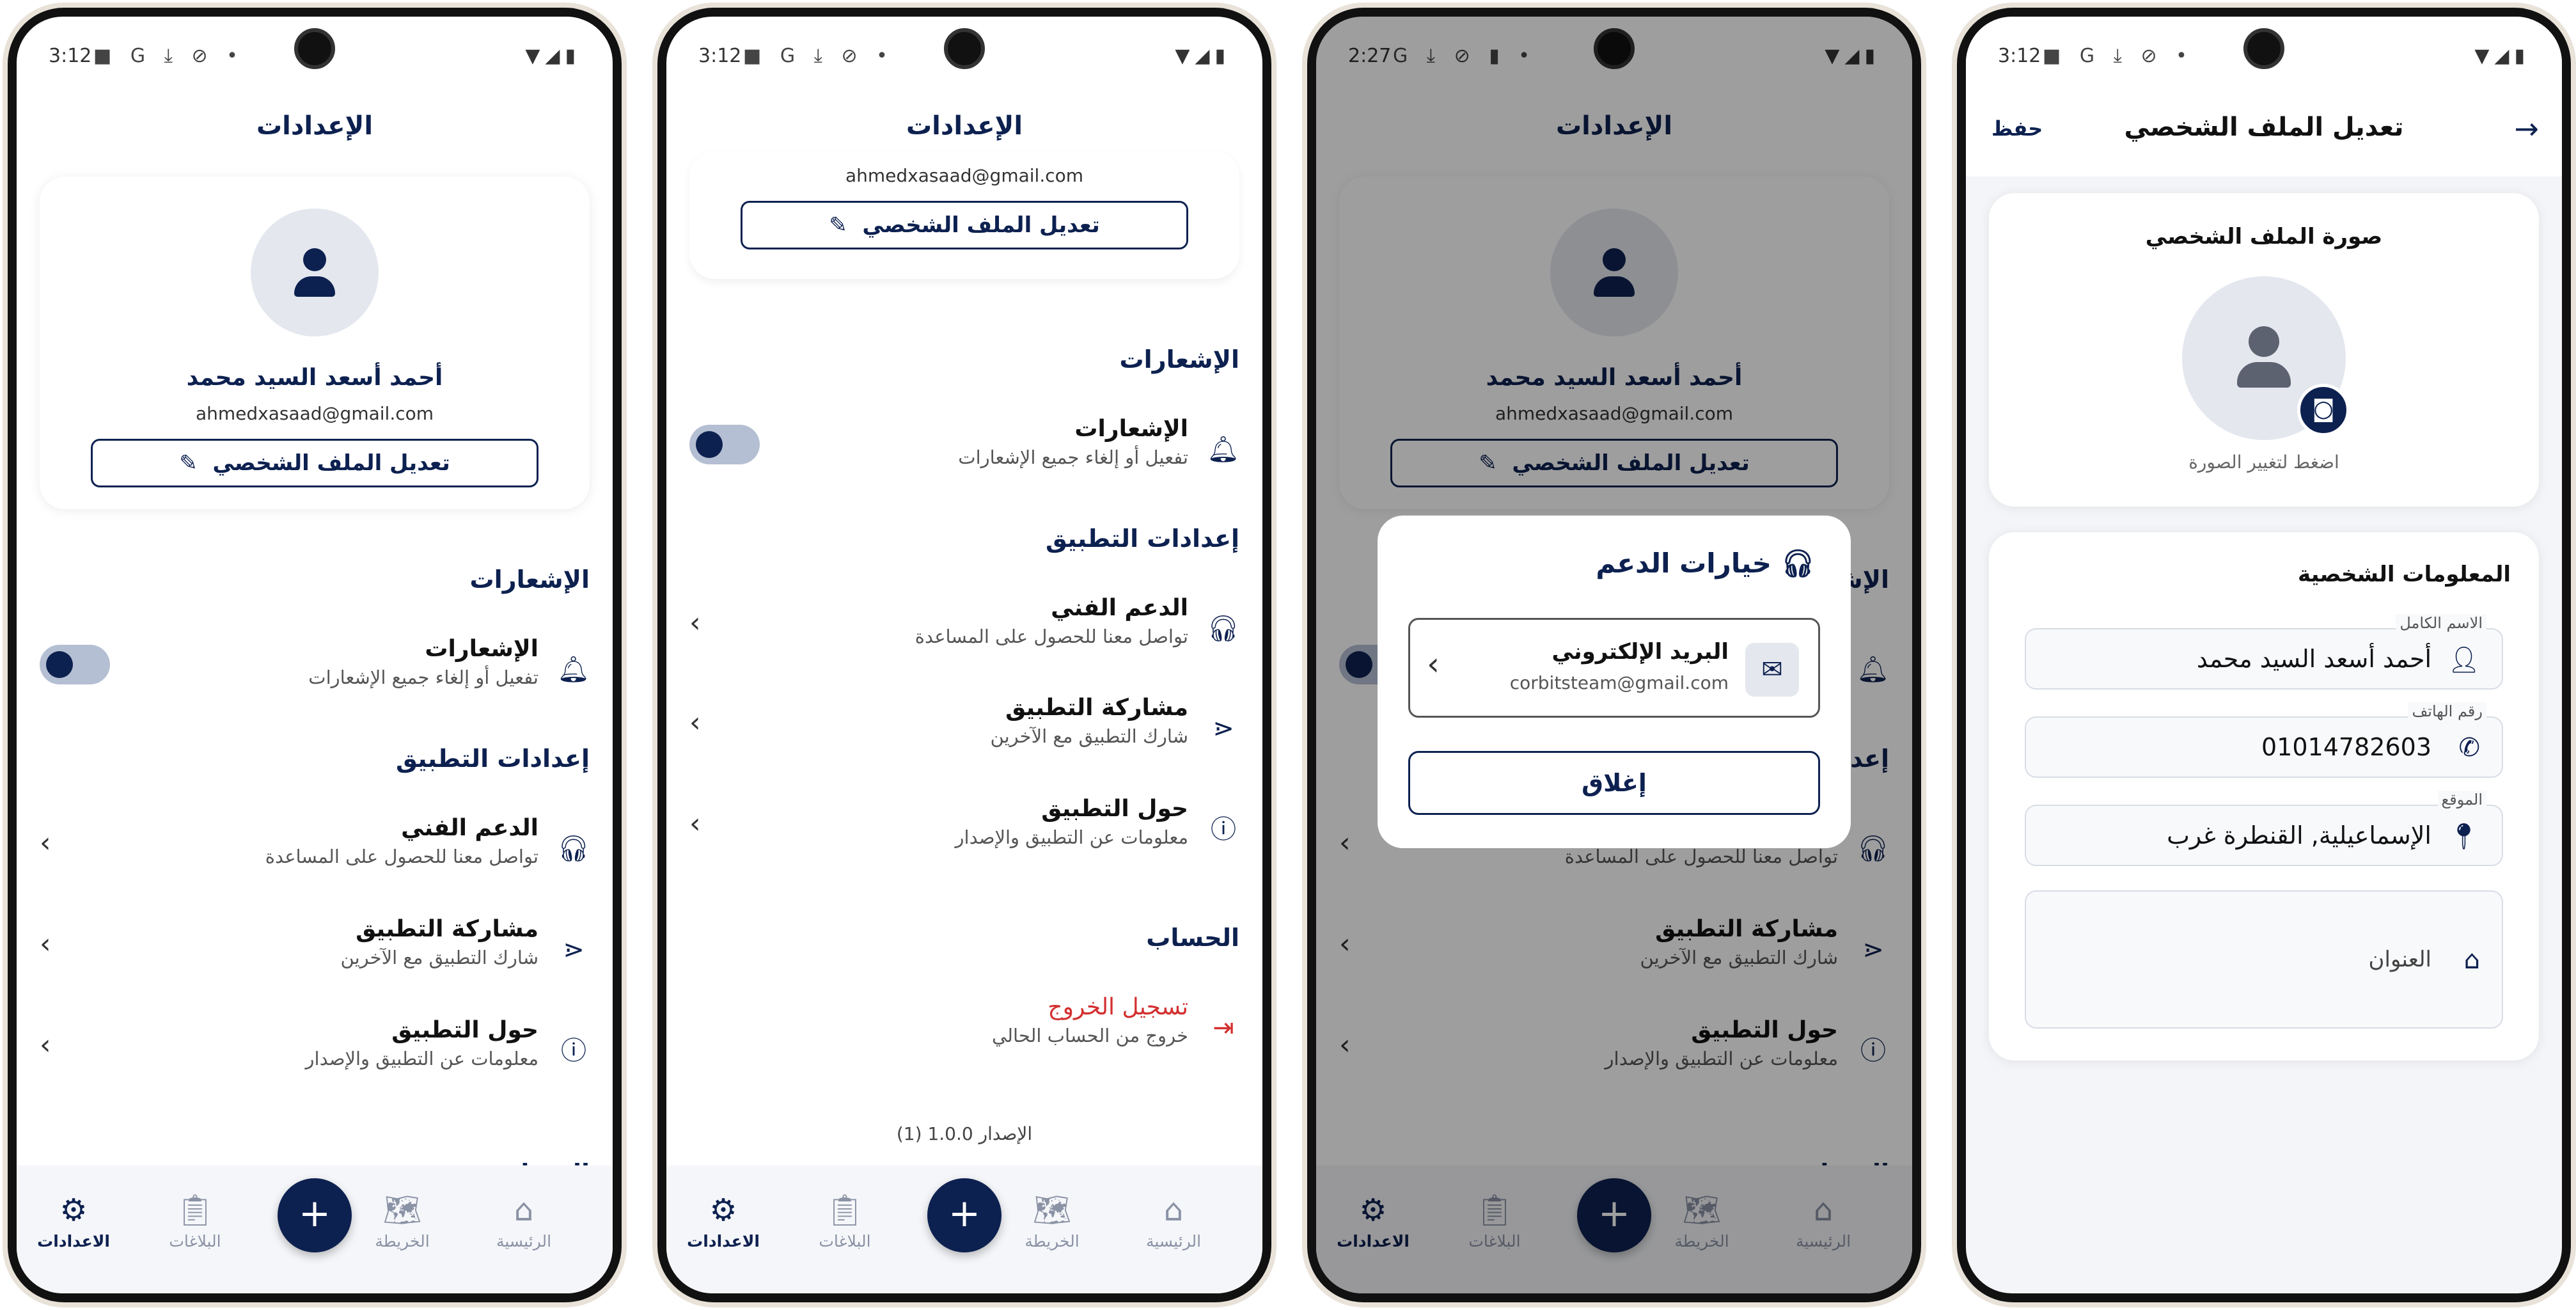  I want to click on app-bar: → تعديل الملف الشخصي حفظ, so click(2264, 135).